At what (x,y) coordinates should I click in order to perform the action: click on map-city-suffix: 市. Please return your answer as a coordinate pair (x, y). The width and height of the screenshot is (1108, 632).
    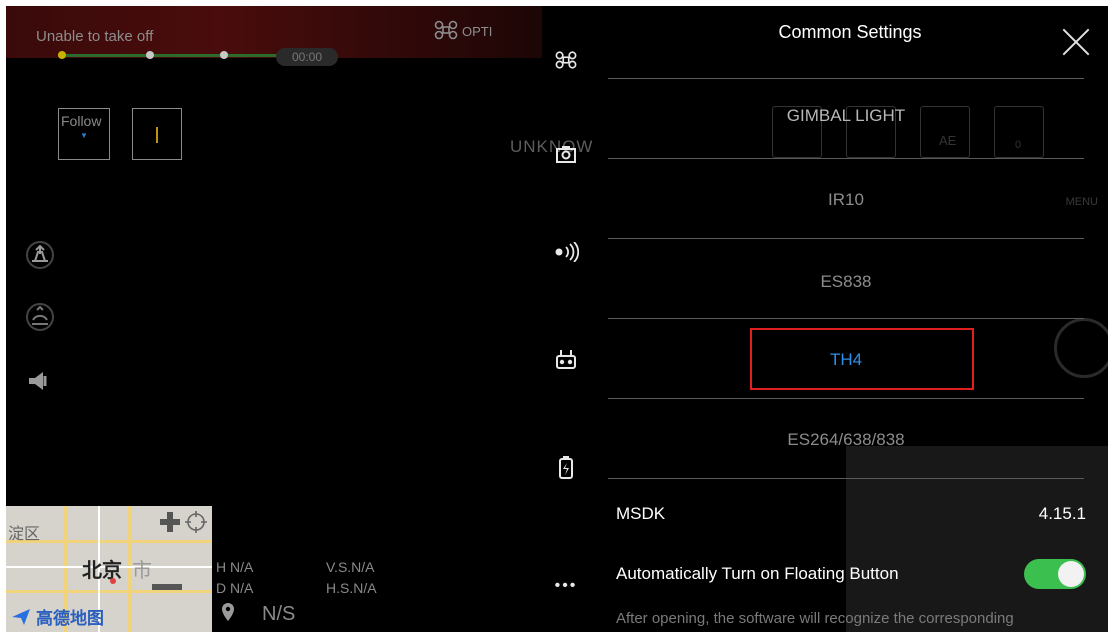
    Looking at the image, I should click on (142, 571).